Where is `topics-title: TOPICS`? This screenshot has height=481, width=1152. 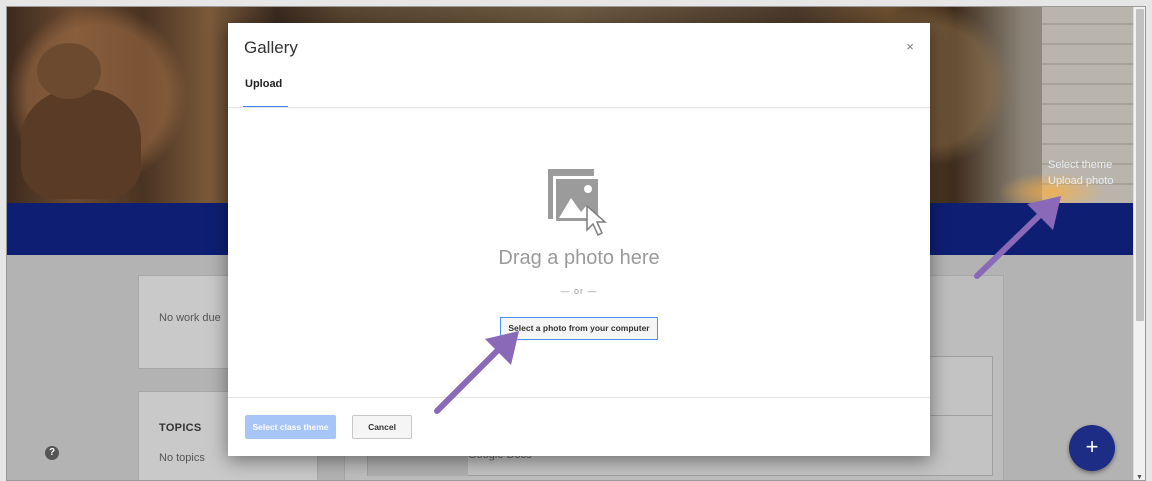
topics-title: TOPICS is located at coordinates (180, 428).